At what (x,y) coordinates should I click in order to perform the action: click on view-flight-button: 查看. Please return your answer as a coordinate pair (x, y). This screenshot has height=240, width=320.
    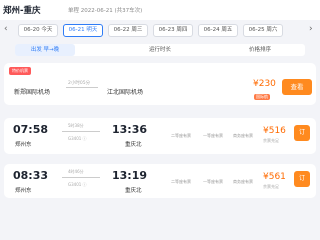
    Looking at the image, I should click on (297, 87).